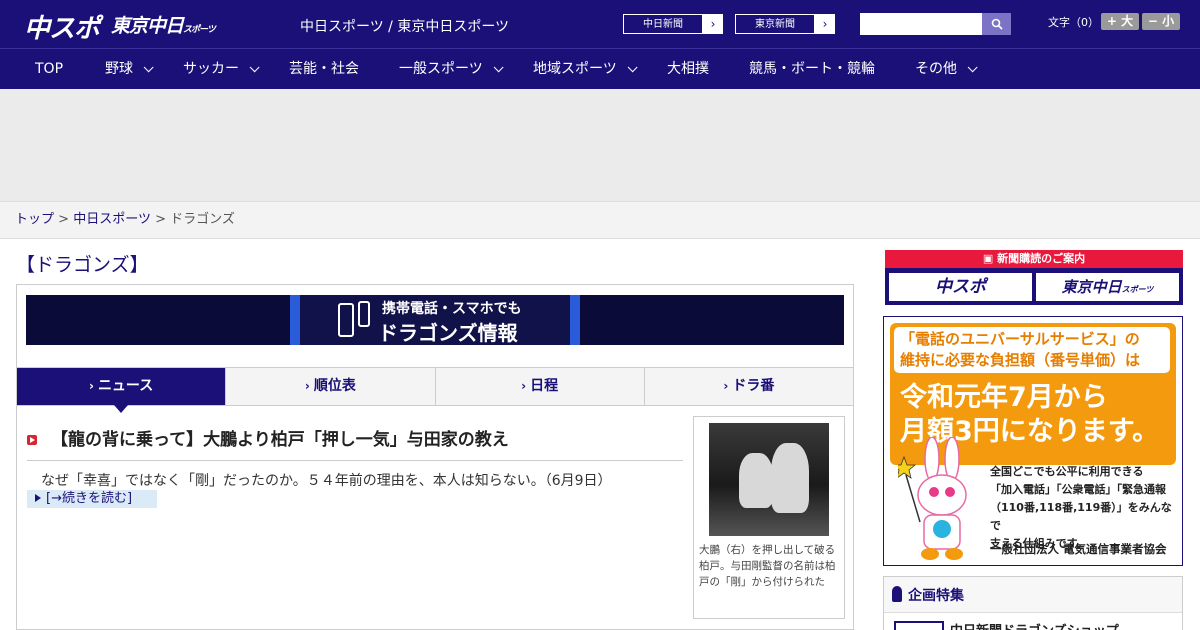  I want to click on feature-title: 企画特集, so click(928, 595).